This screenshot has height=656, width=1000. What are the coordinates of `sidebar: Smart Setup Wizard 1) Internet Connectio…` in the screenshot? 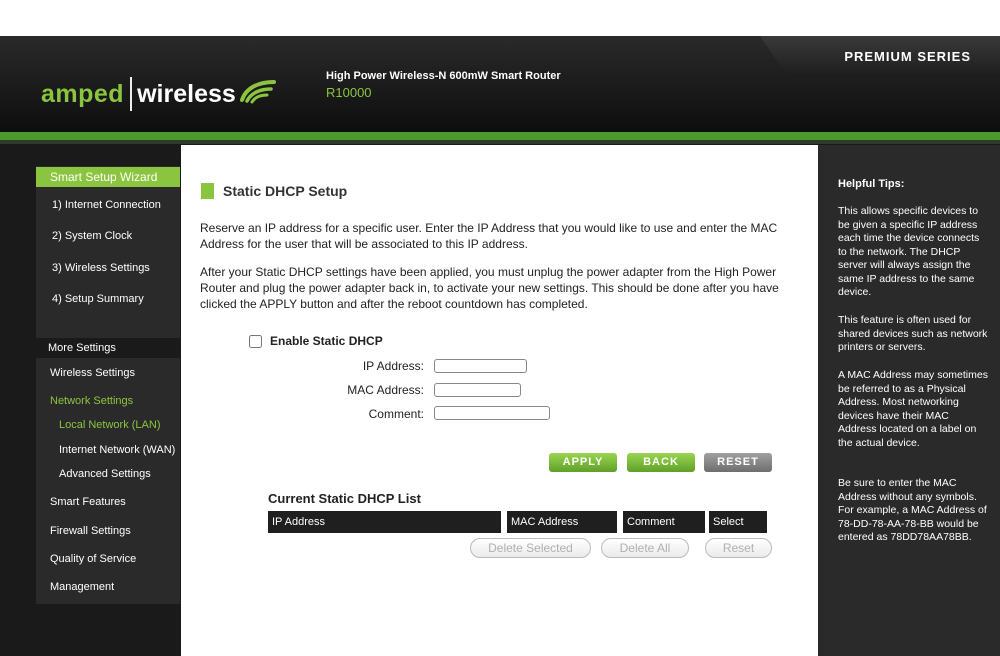 It's located at (108, 385).